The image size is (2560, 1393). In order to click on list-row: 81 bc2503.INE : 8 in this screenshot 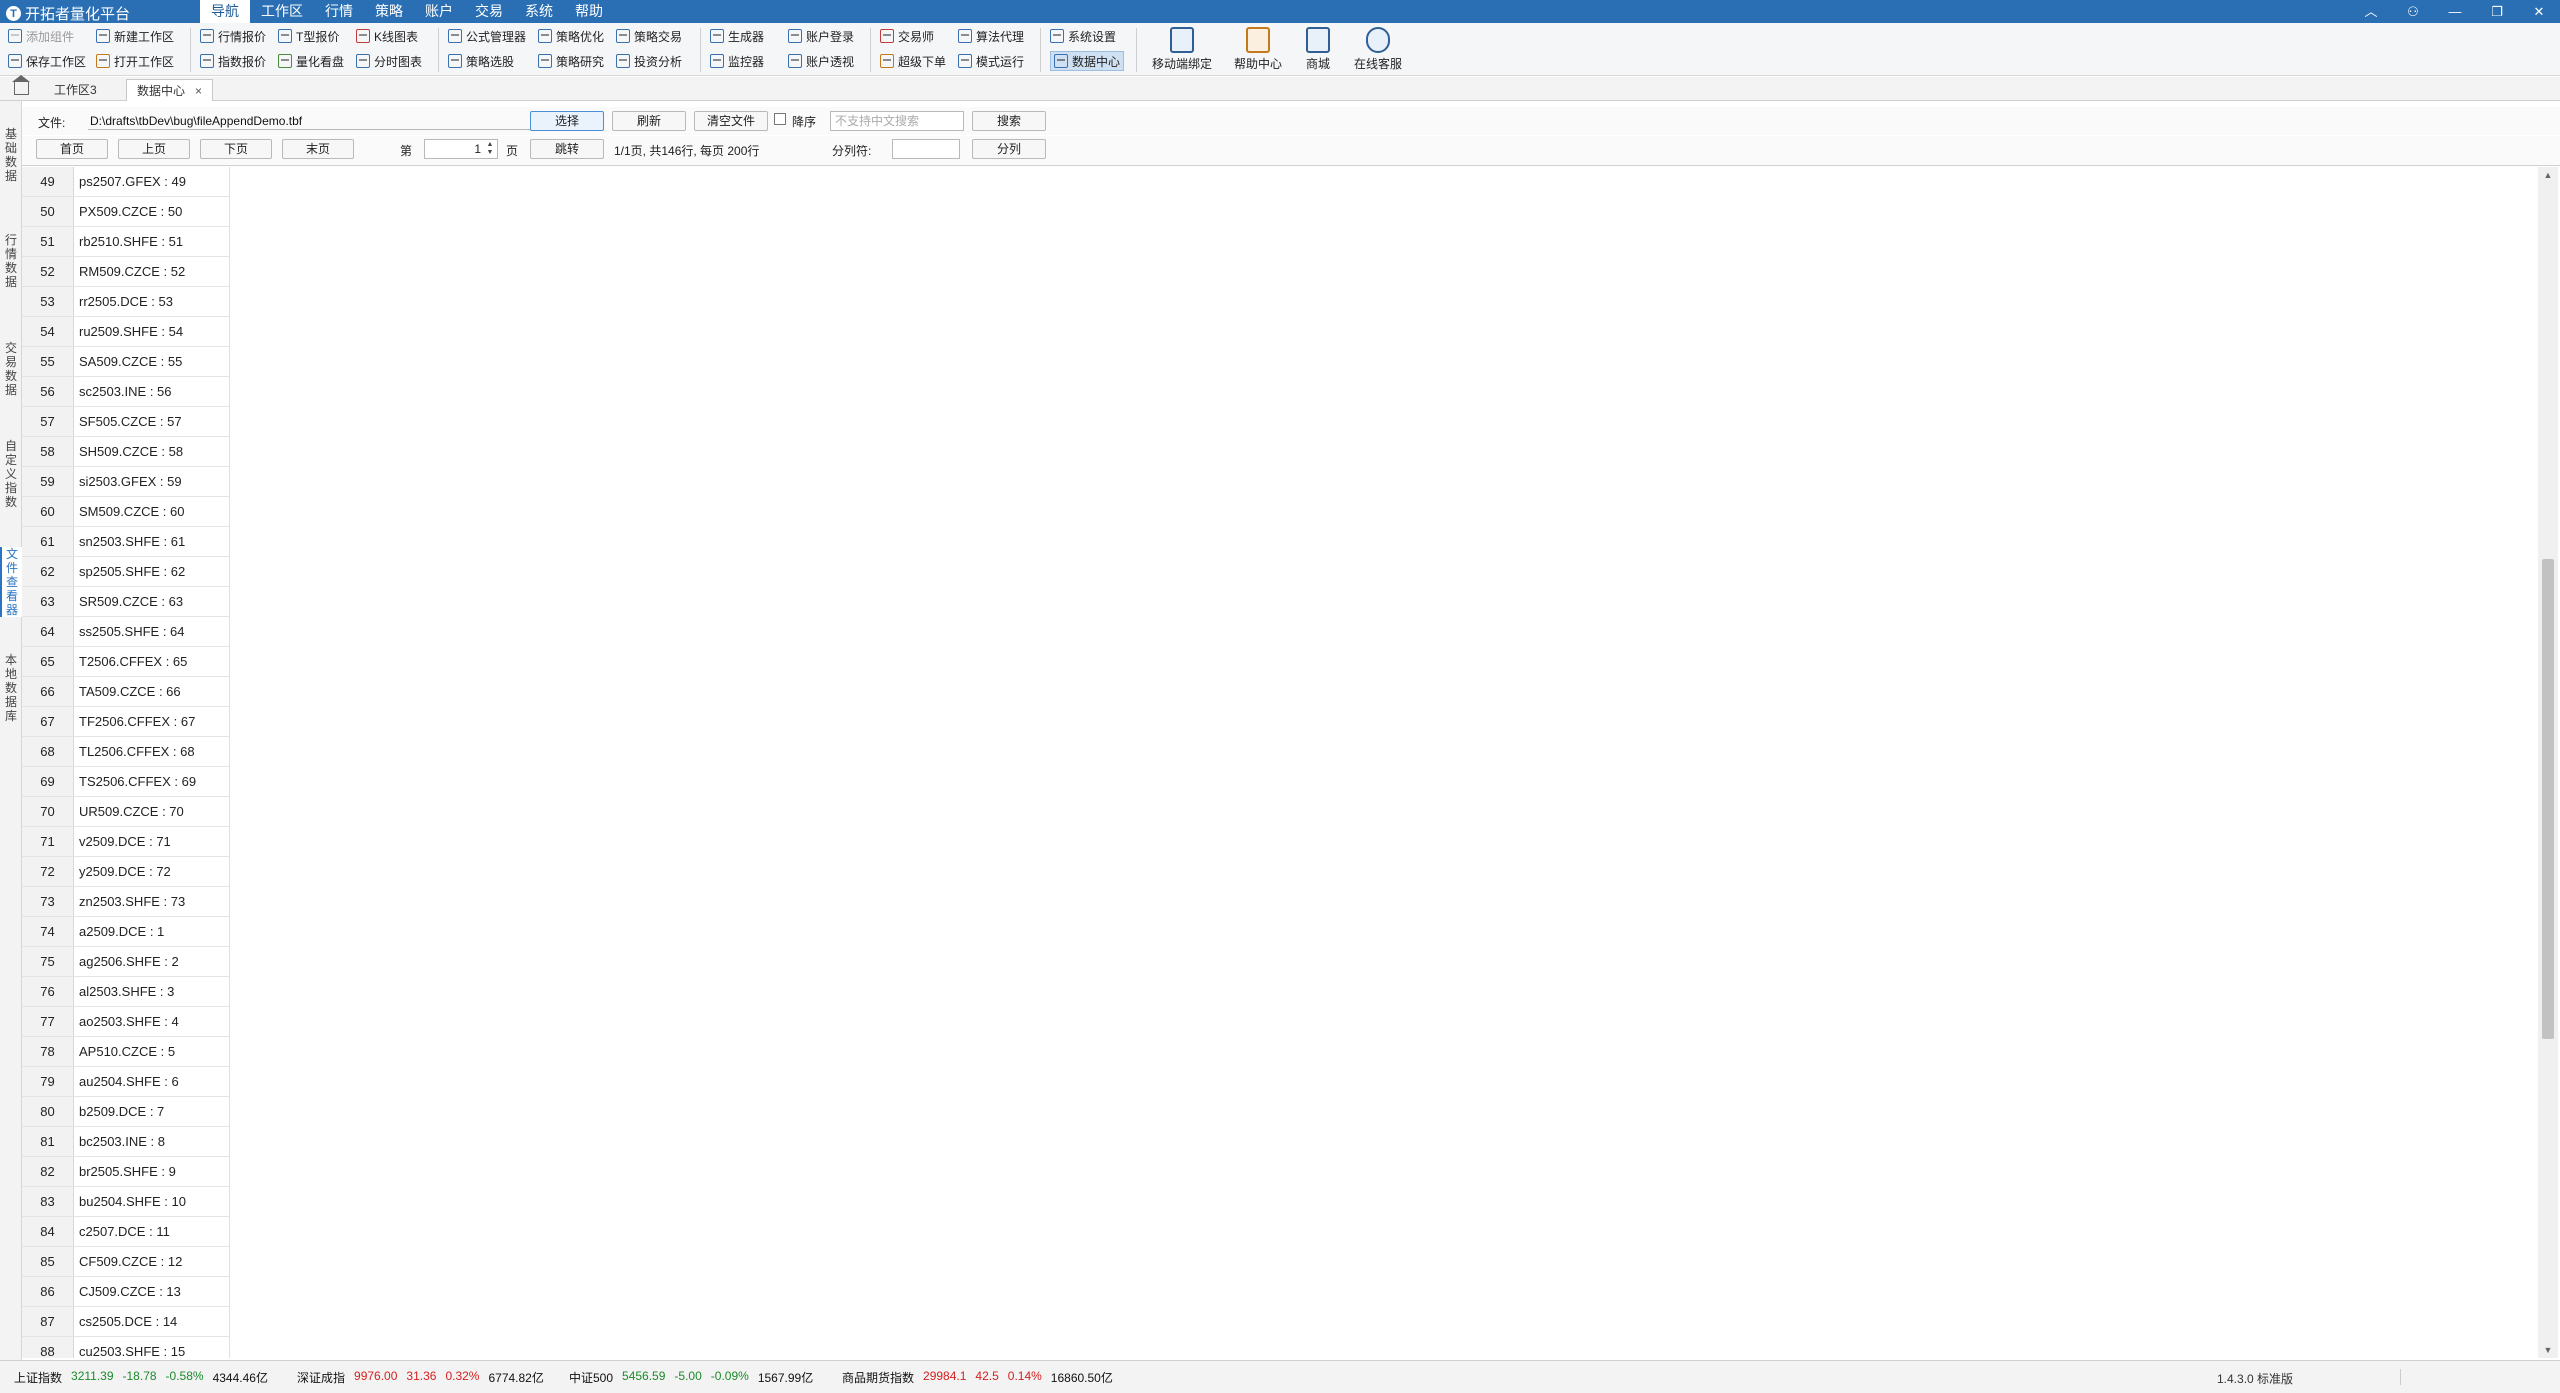, I will do `click(127, 1142)`.